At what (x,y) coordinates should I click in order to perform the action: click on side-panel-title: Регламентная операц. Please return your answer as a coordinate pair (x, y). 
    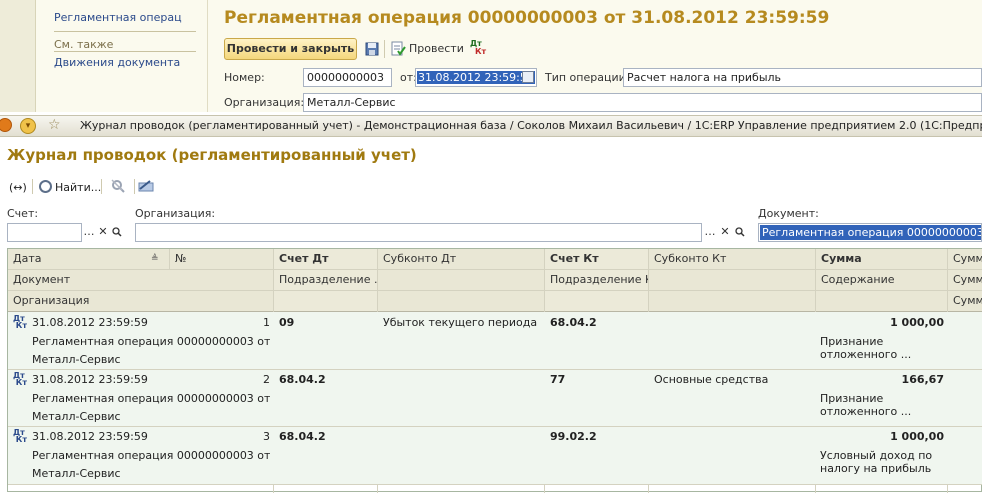
    Looking at the image, I should click on (129, 17).